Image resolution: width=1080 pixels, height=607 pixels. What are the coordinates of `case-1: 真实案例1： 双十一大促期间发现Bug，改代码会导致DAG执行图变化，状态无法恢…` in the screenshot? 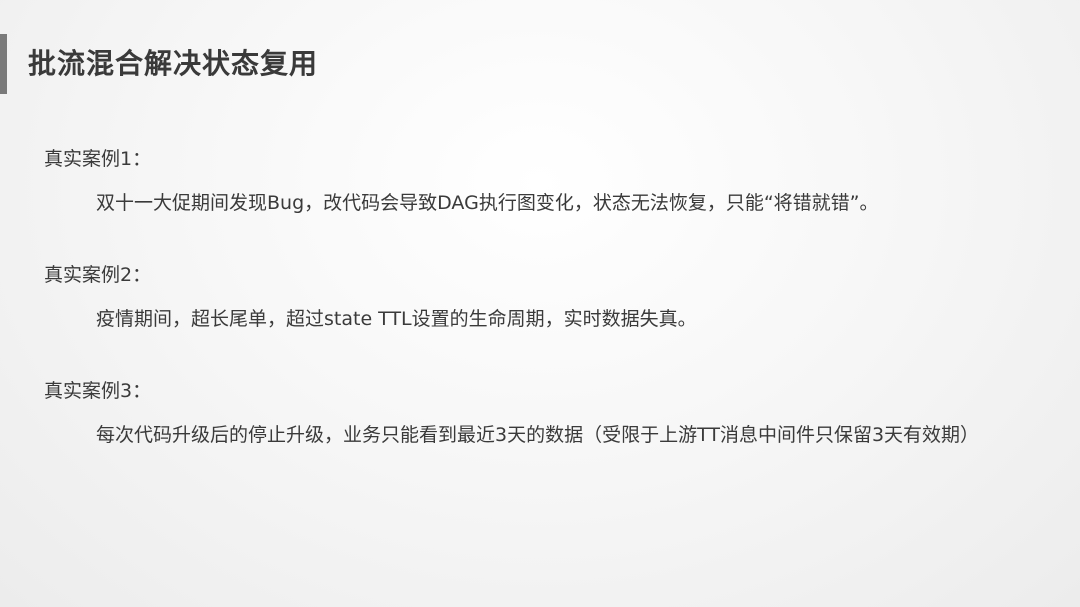 It's located at (544, 183).